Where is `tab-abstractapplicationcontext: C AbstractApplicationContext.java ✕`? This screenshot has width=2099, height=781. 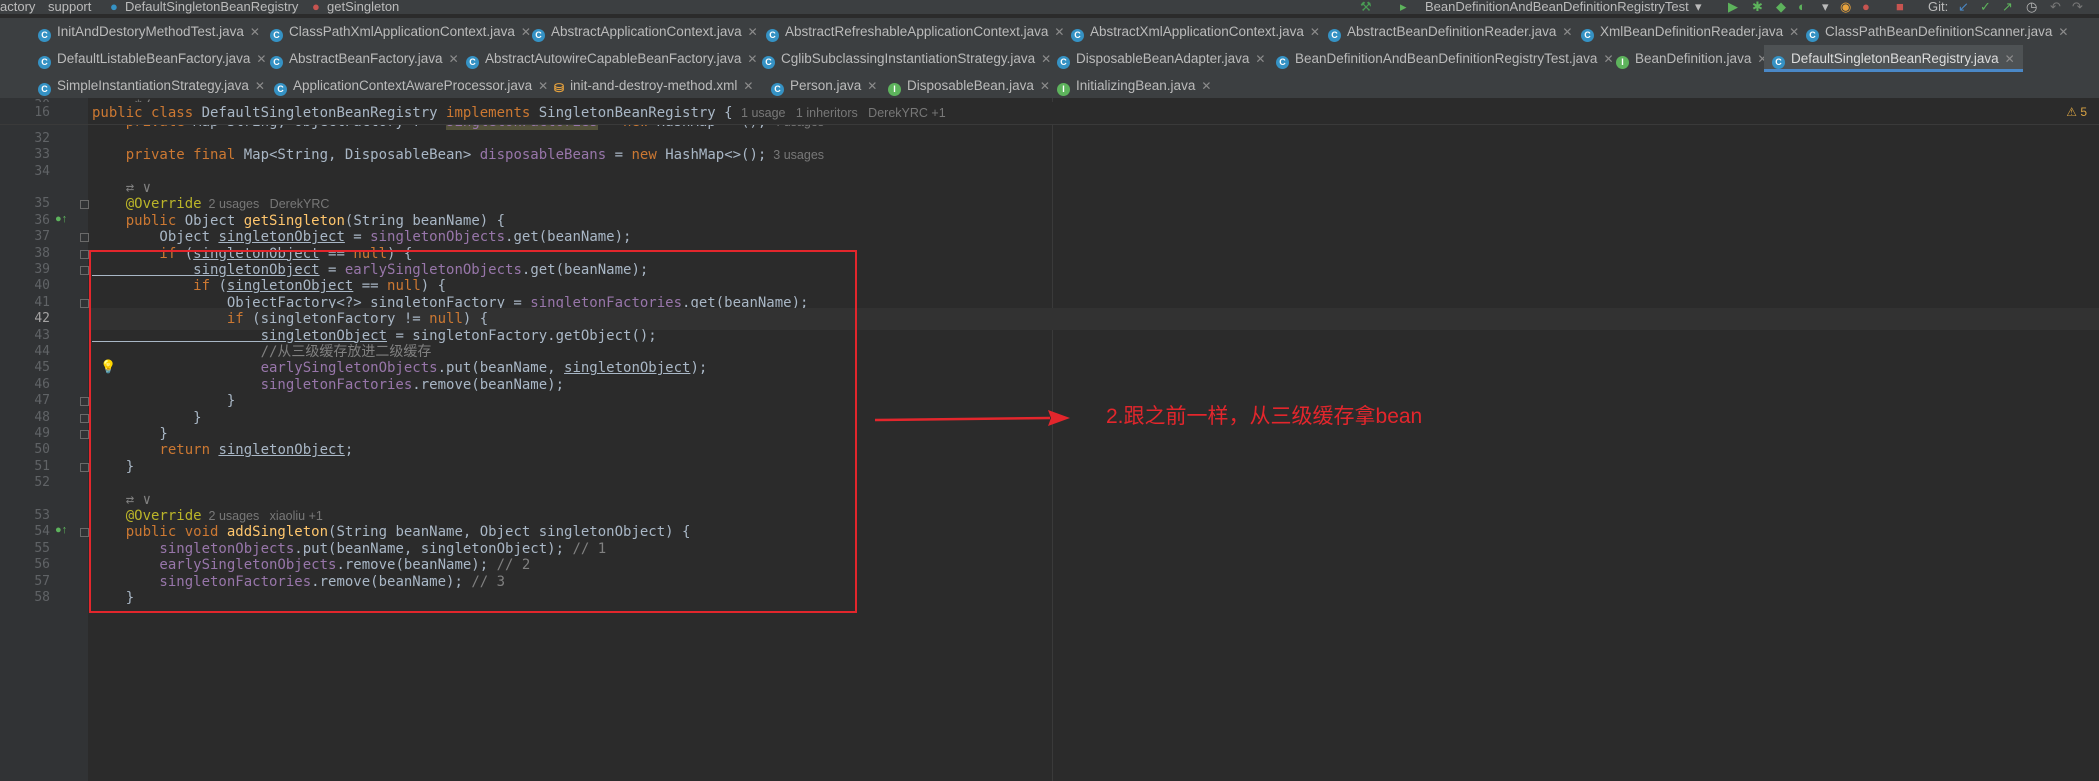
tab-abstractapplicationcontext: C AbstractApplicationContext.java ✕ is located at coordinates (645, 31).